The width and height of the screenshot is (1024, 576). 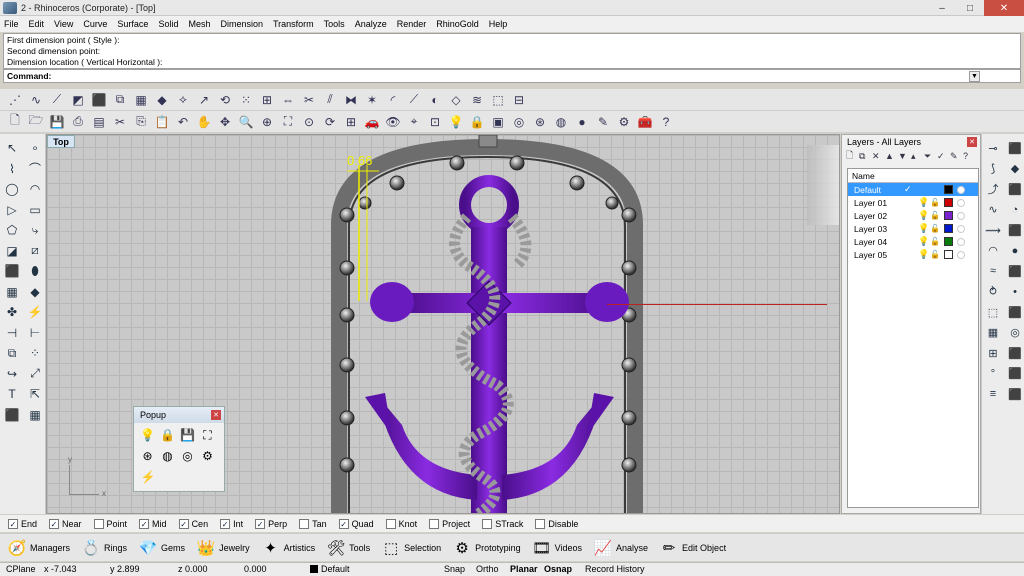 What do you see at coordinates (993, 271) in the screenshot?
I see `wave2-icon: ≈` at bounding box center [993, 271].